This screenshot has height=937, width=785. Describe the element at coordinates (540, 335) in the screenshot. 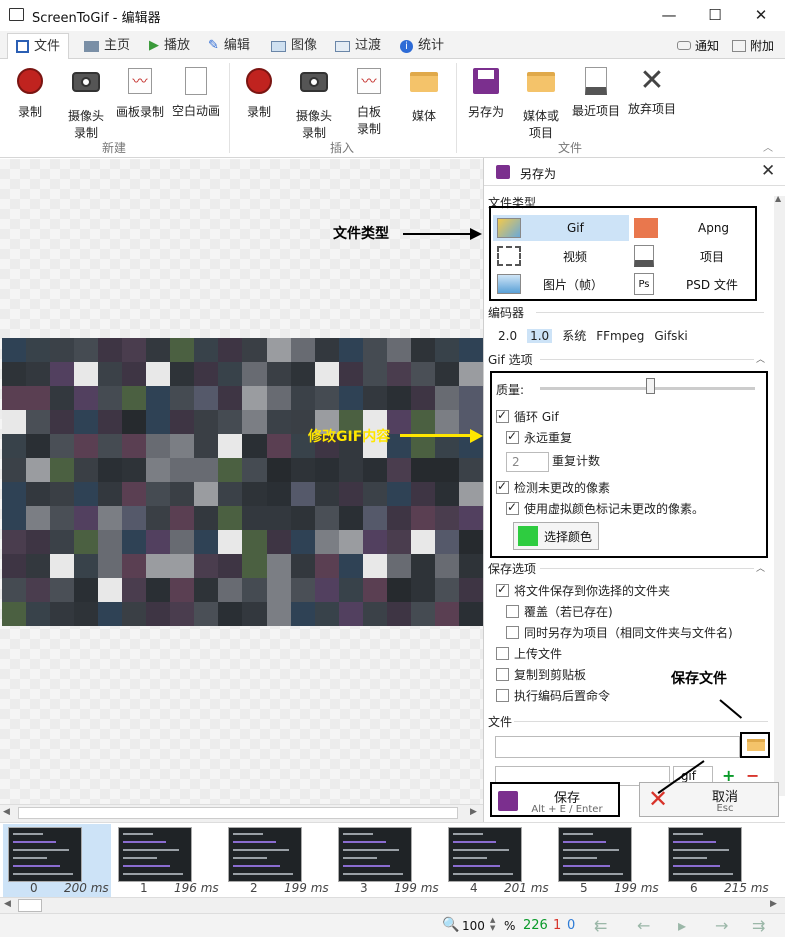

I see `encoder-1-0: 1.0` at that location.